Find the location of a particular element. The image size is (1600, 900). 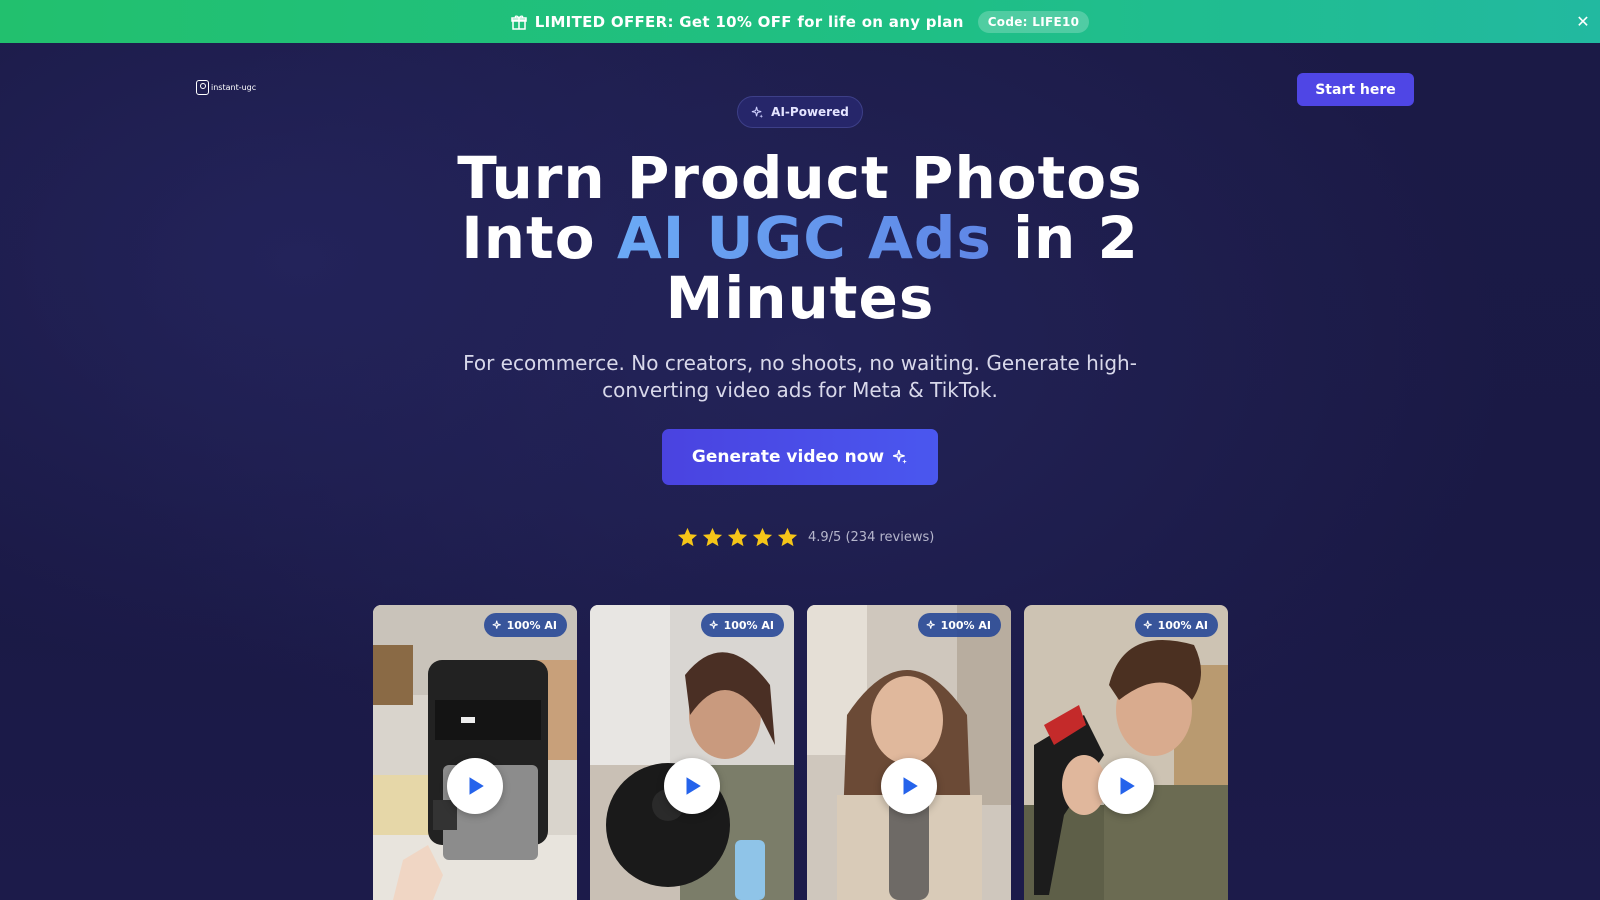

generate-video-label: Generate video now is located at coordinates (788, 457).